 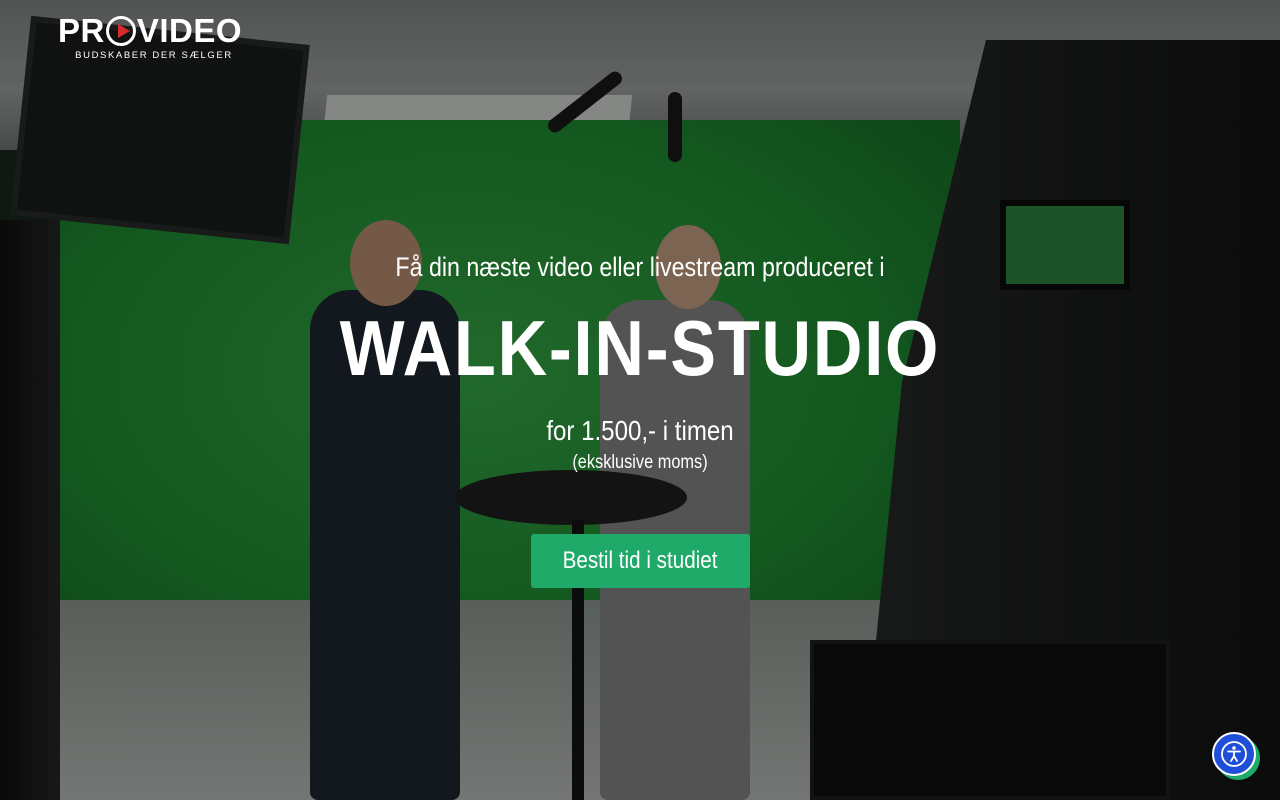 I want to click on book-studio-button-label: Bestil tid i studiet, so click(x=640, y=560).